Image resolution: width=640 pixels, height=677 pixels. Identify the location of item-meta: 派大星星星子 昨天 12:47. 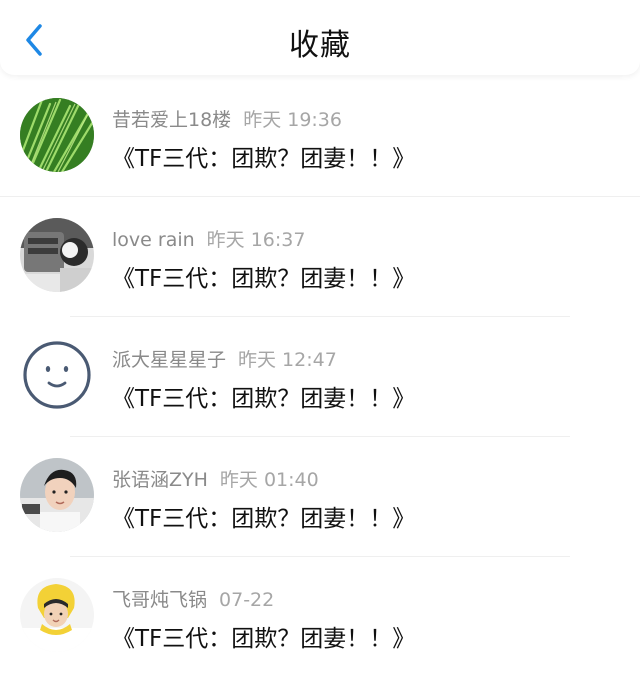
(224, 358).